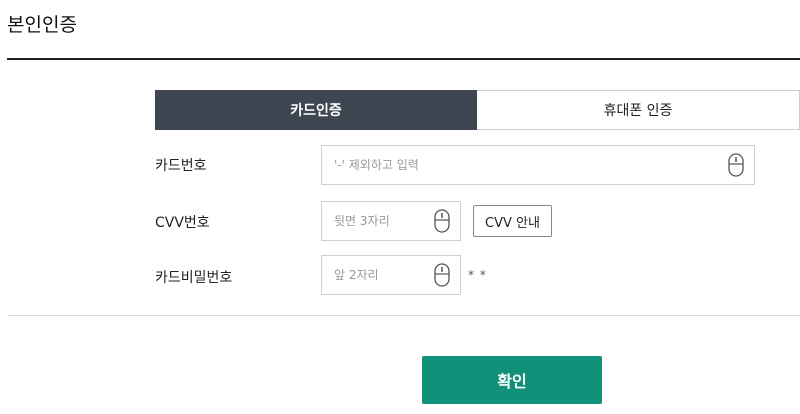 The width and height of the screenshot is (800, 414). I want to click on tab-card-auth: 카드인증, so click(316, 110).